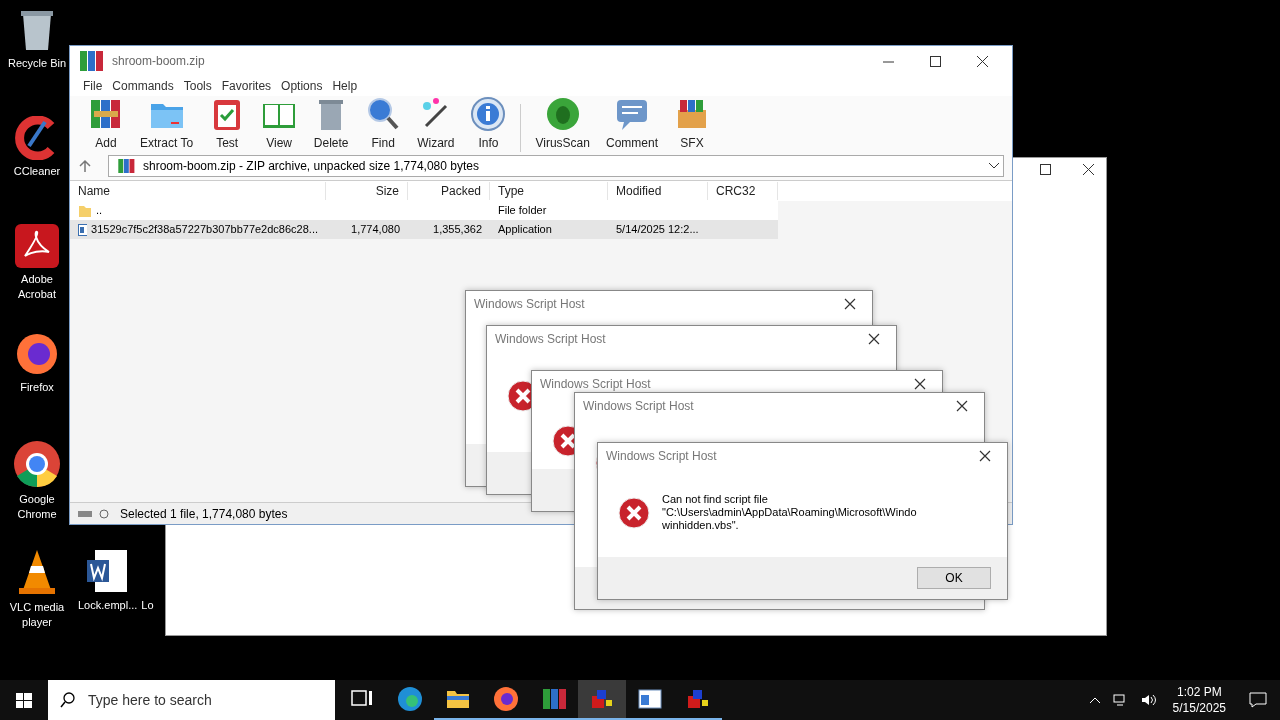 The height and width of the screenshot is (720, 1280). What do you see at coordinates (93, 86) in the screenshot?
I see `menu-item: File` at bounding box center [93, 86].